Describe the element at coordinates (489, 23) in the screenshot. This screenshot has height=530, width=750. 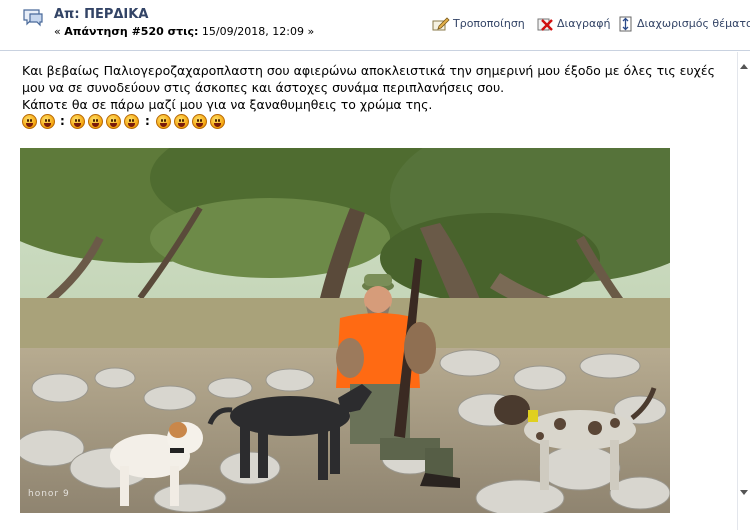
I see `edit-label: Τροποποίηση` at that location.